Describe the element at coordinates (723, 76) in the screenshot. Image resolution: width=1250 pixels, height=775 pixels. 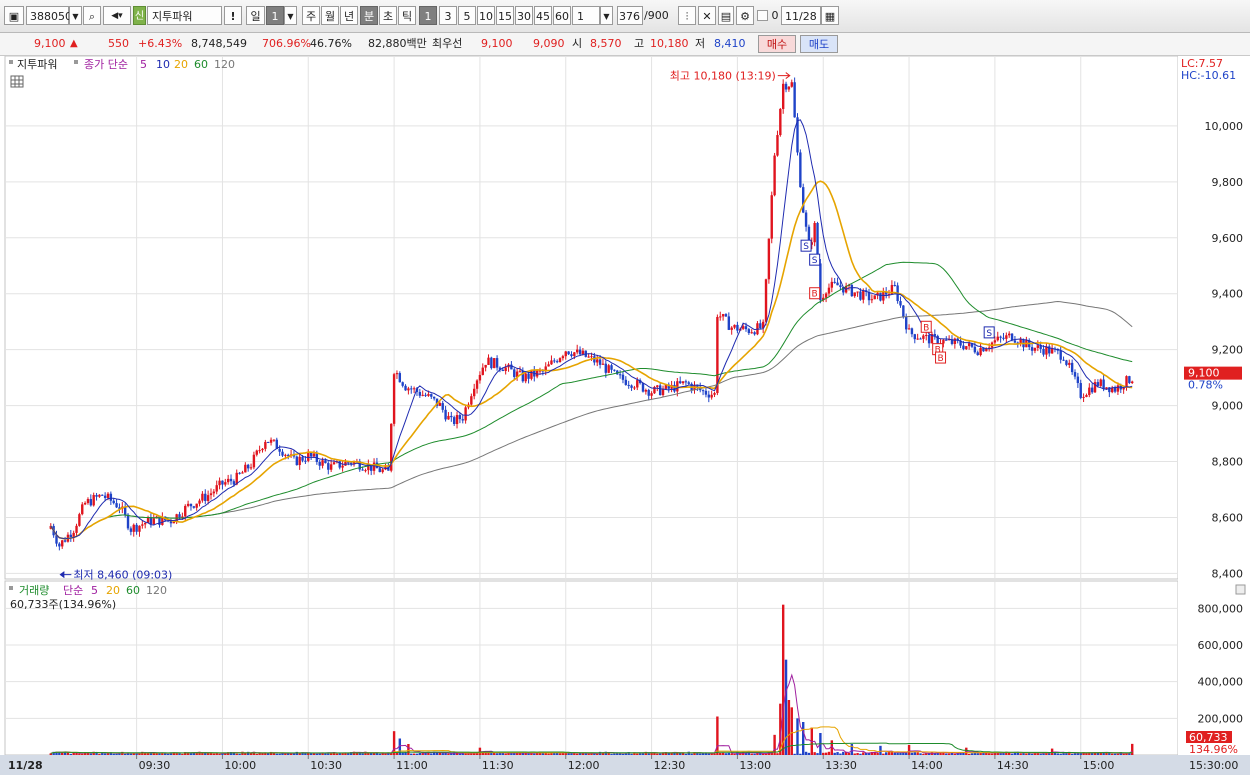
I see `high-annotation: 최고 10,180 (13:19)` at that location.